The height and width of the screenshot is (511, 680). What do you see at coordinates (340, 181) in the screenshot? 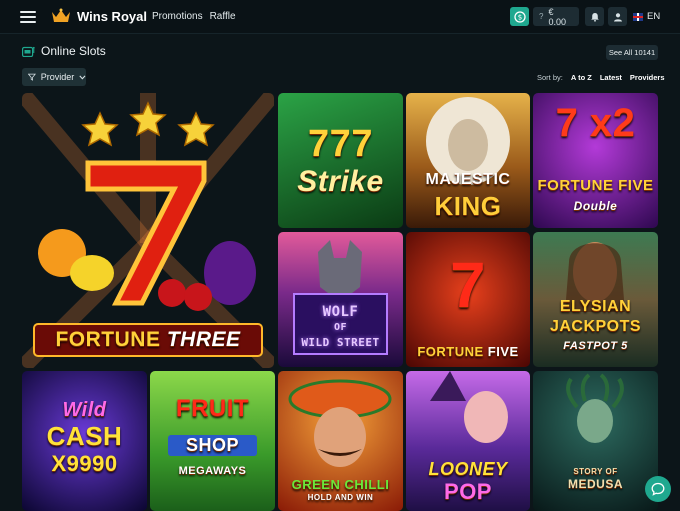
I see `game-title-line2: Strike` at bounding box center [340, 181].